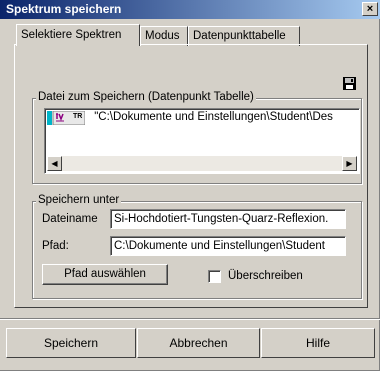 This screenshot has height=371, width=380. Describe the element at coordinates (71, 343) in the screenshot. I see `save-button: Speichern` at that location.